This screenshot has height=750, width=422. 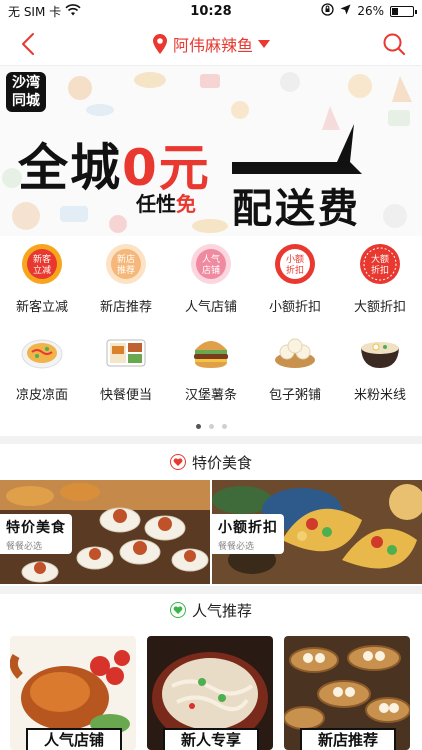 What do you see at coordinates (41, 395) in the screenshot?
I see `category-label: 凉皮凉面` at bounding box center [41, 395].